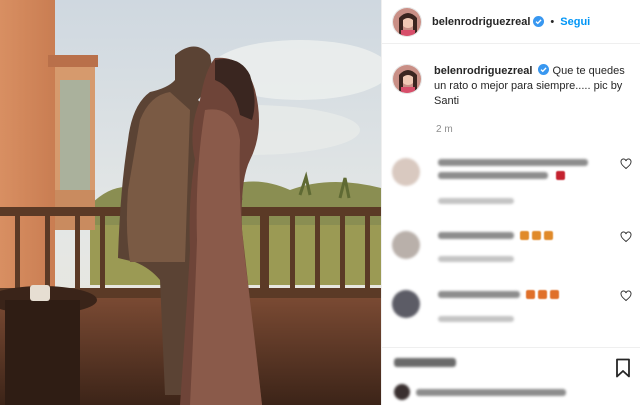 The image size is (640, 405). What do you see at coordinates (511, 376) in the screenshot?
I see `post-actions-bar` at bounding box center [511, 376].